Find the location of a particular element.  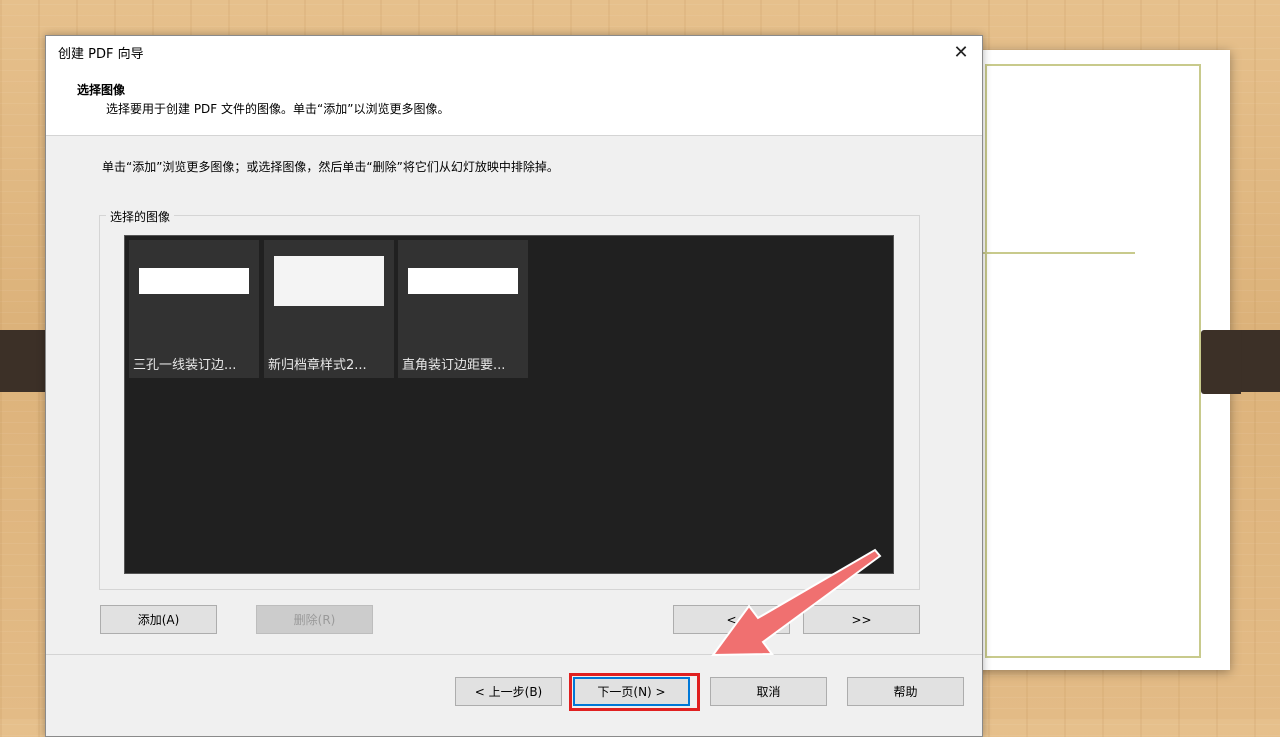

pointer-arrow-icon is located at coordinates (796, 602).